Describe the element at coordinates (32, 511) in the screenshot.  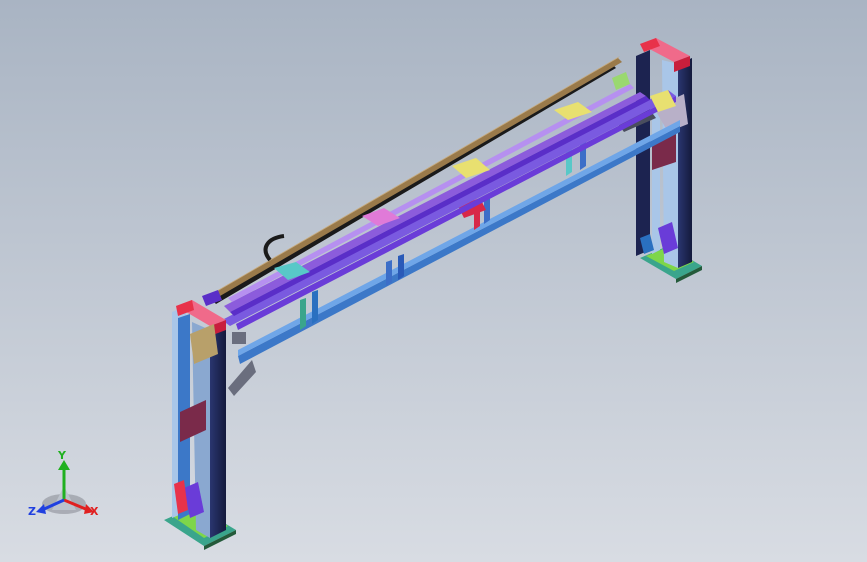
I see `z-axis-label: Z` at that location.